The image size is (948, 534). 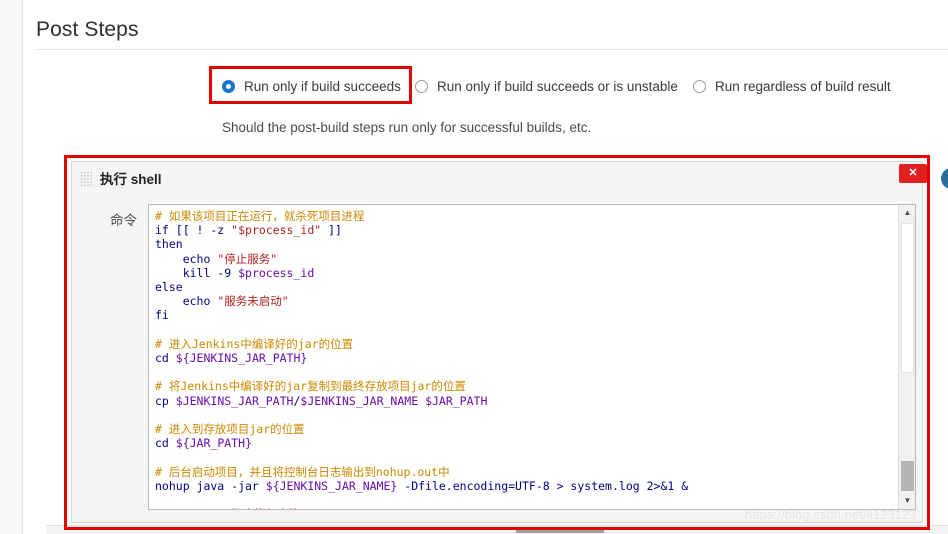 I want to click on command-vertical-scrollbar: ▲ ▼, so click(x=906, y=357).